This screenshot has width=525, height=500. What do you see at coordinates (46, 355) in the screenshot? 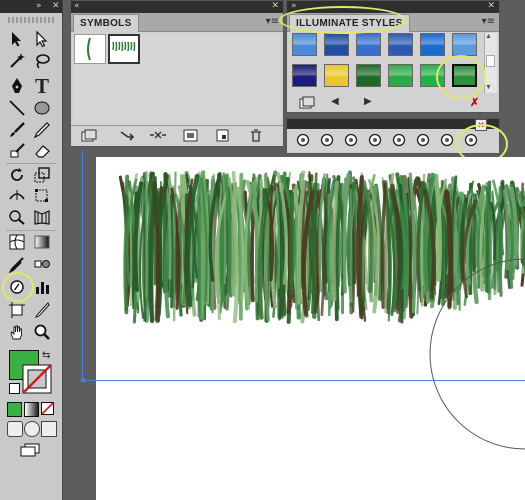
I see `swap-fill-stroke-icon: ⇆` at bounding box center [46, 355].